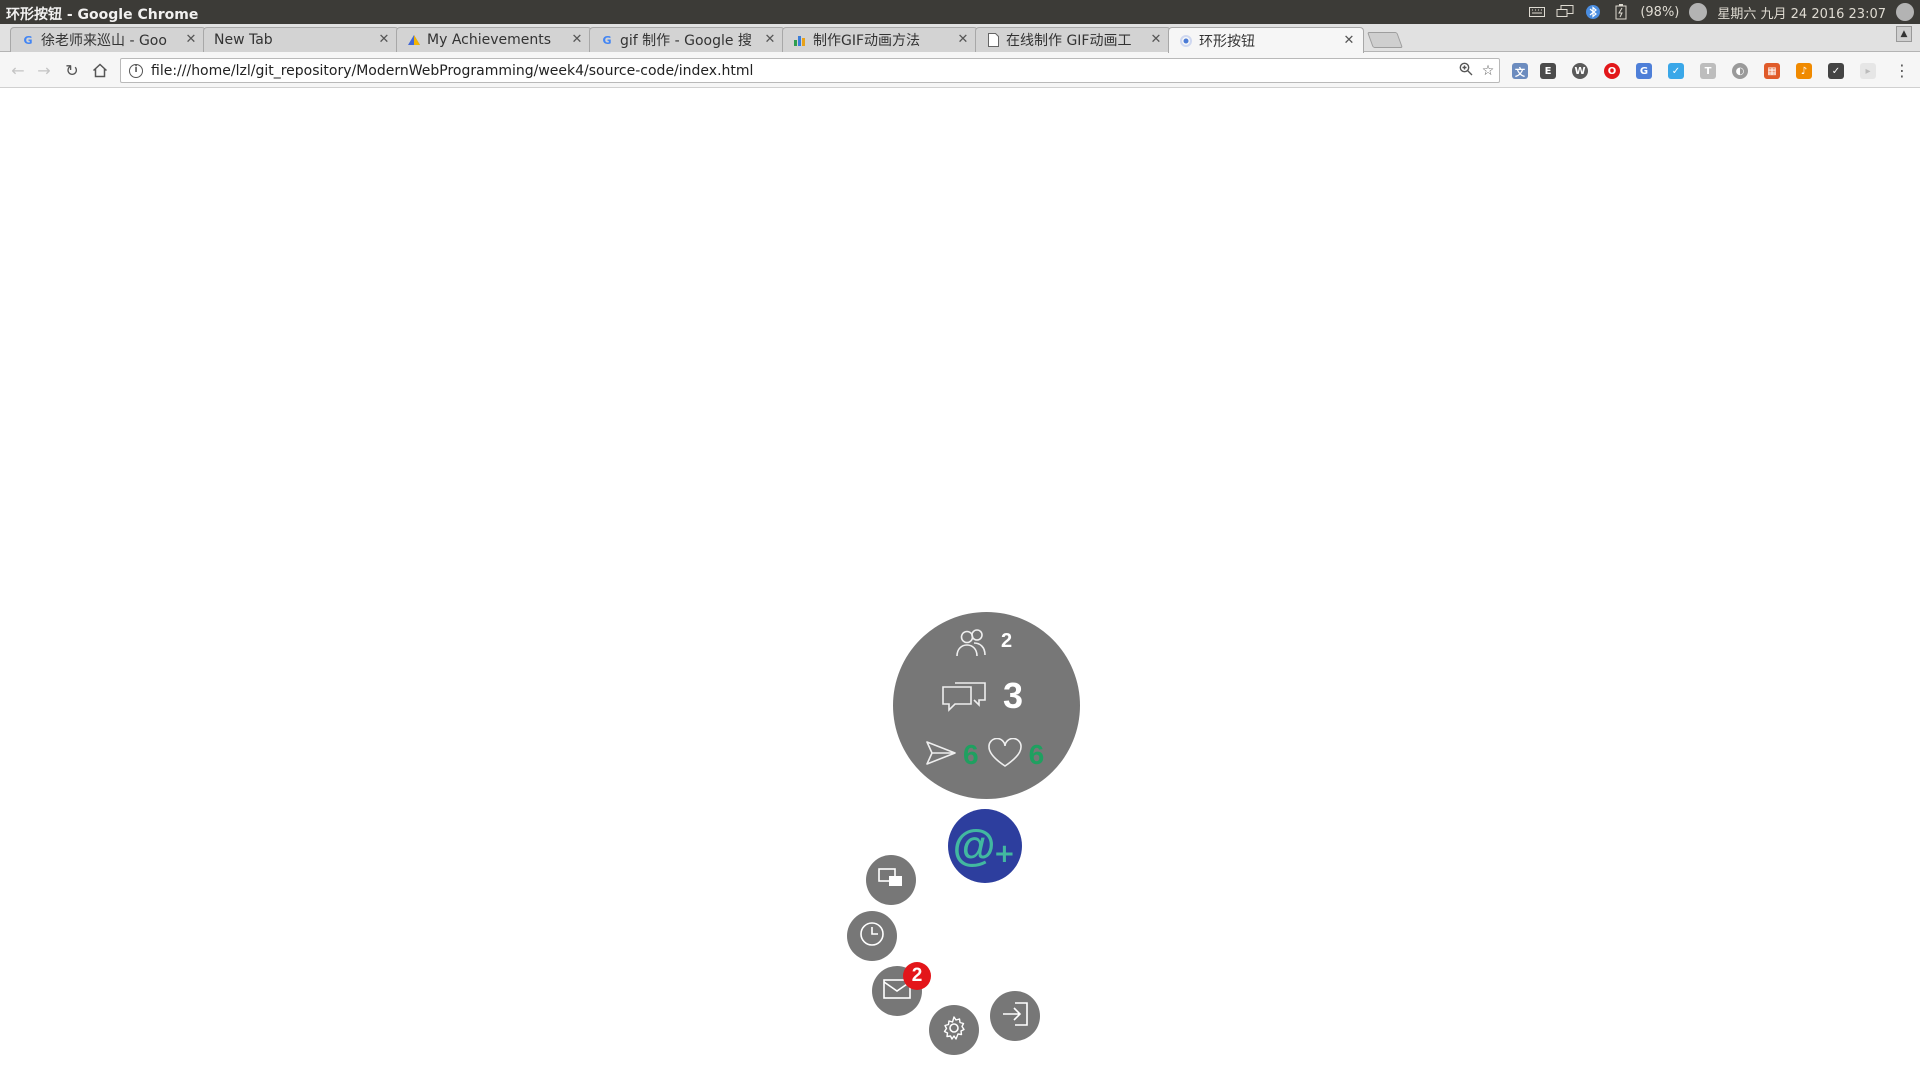 This screenshot has height=1080, width=1920. What do you see at coordinates (941, 755) in the screenshot?
I see `send-icon` at bounding box center [941, 755].